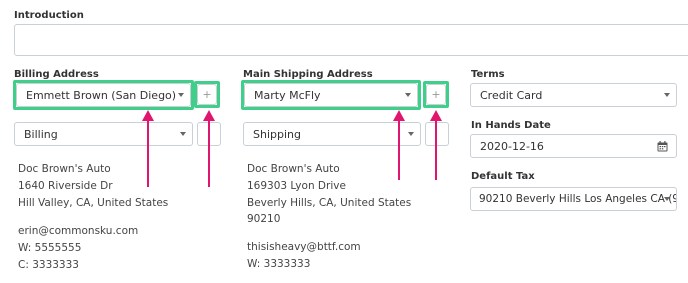 This screenshot has height=283, width=688. I want to click on annotation-arrows, so click(292, 148).